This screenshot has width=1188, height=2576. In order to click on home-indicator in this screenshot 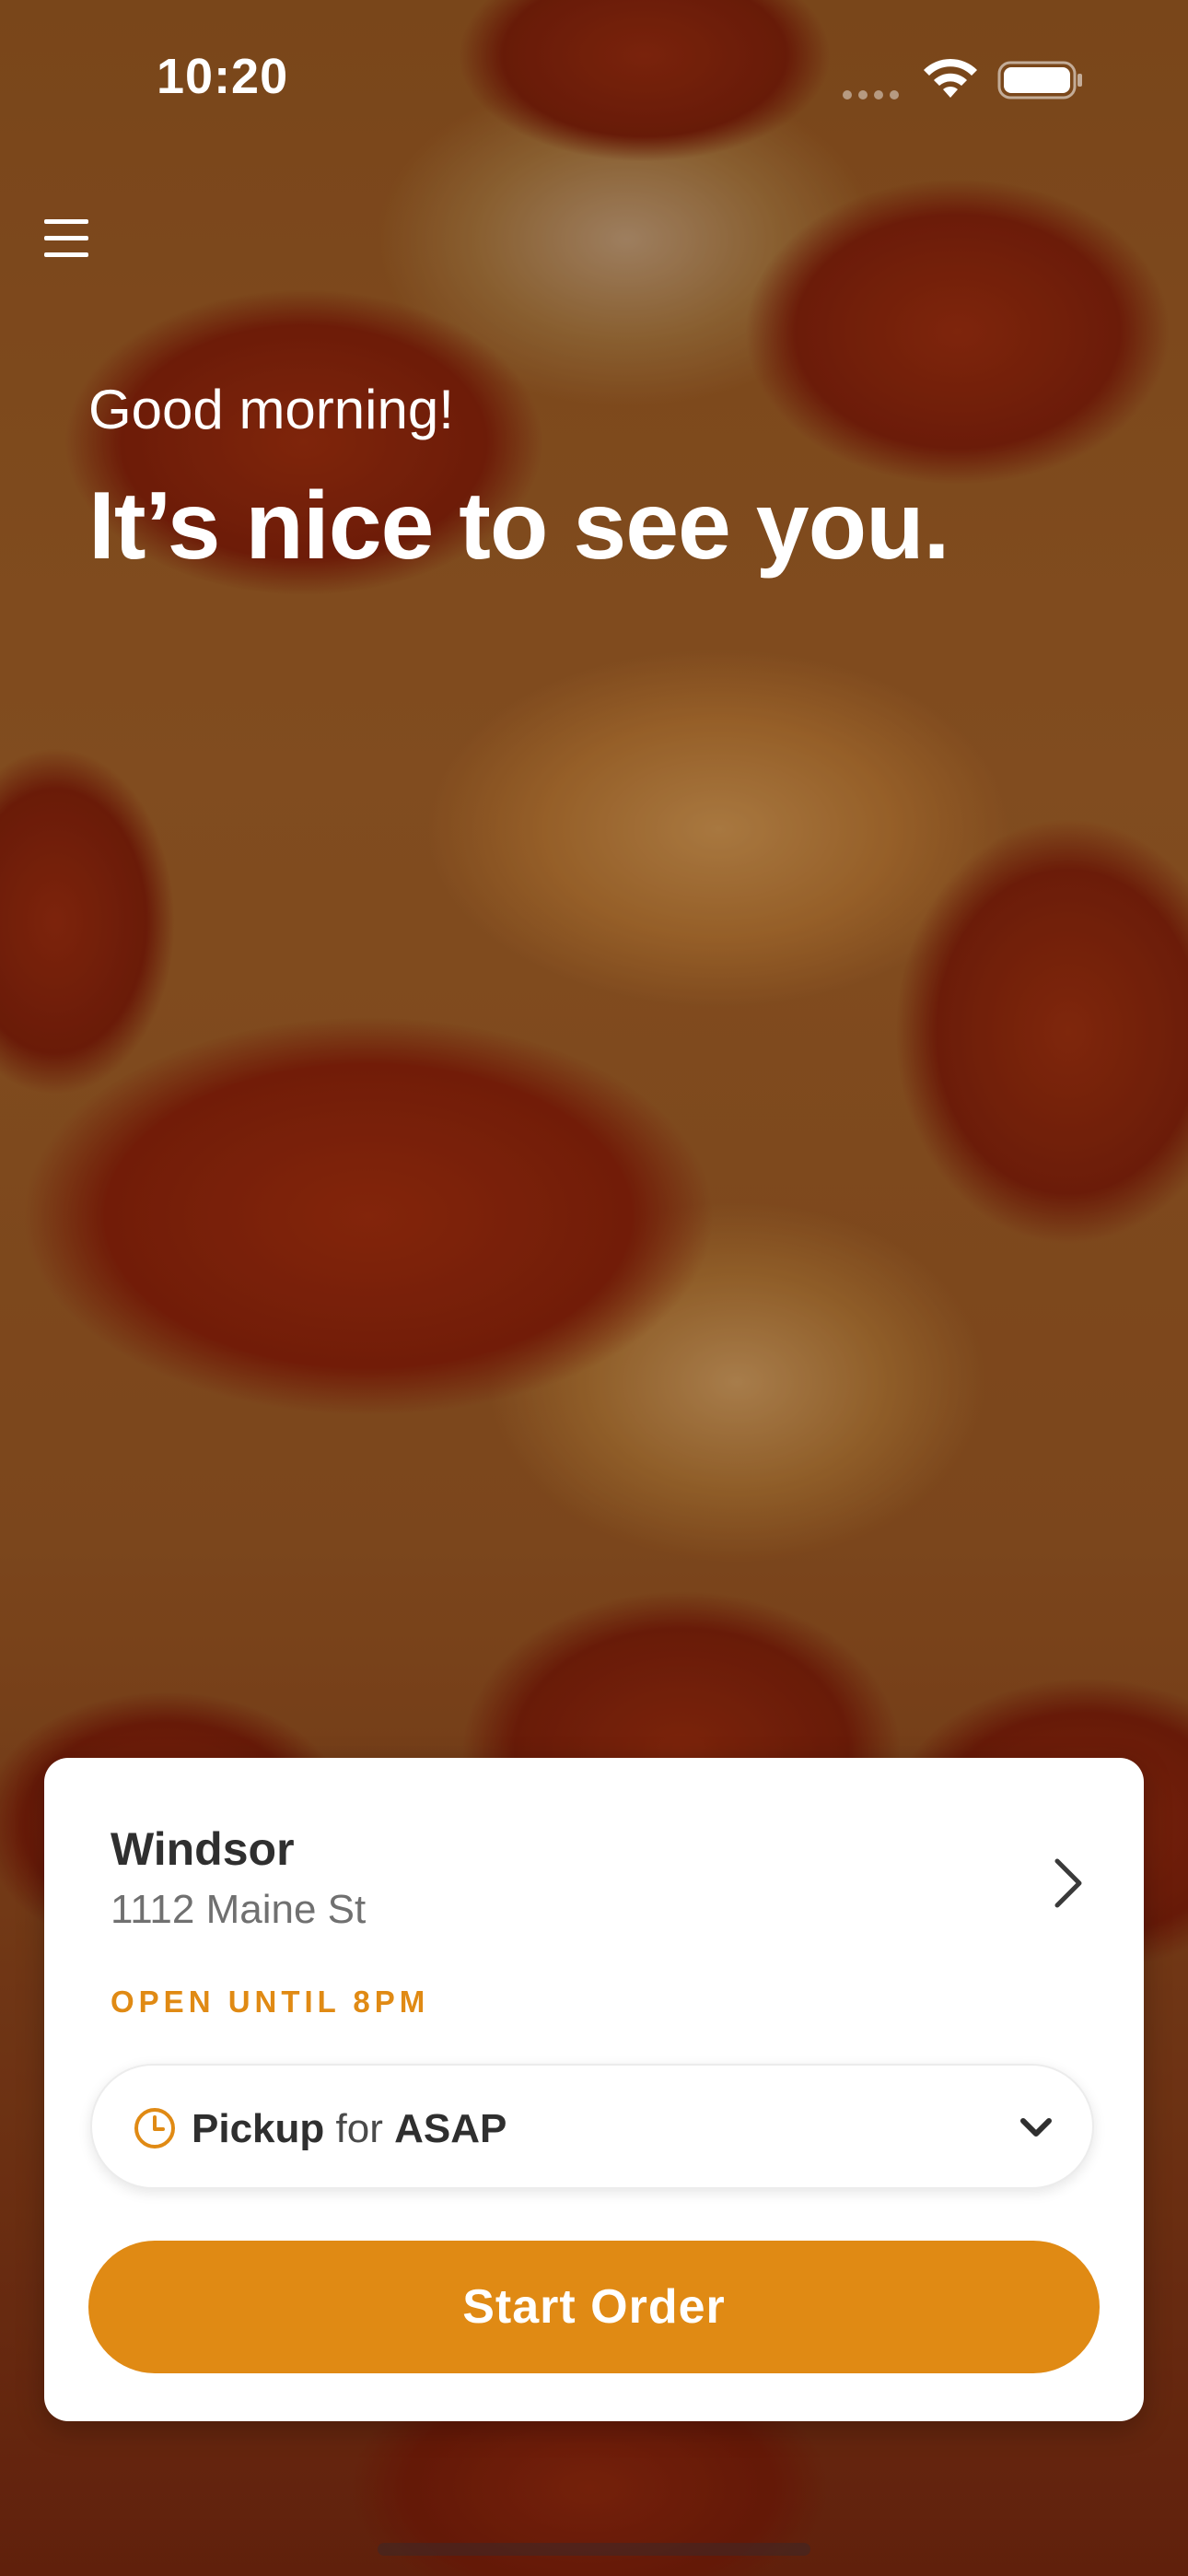, I will do `click(594, 2549)`.